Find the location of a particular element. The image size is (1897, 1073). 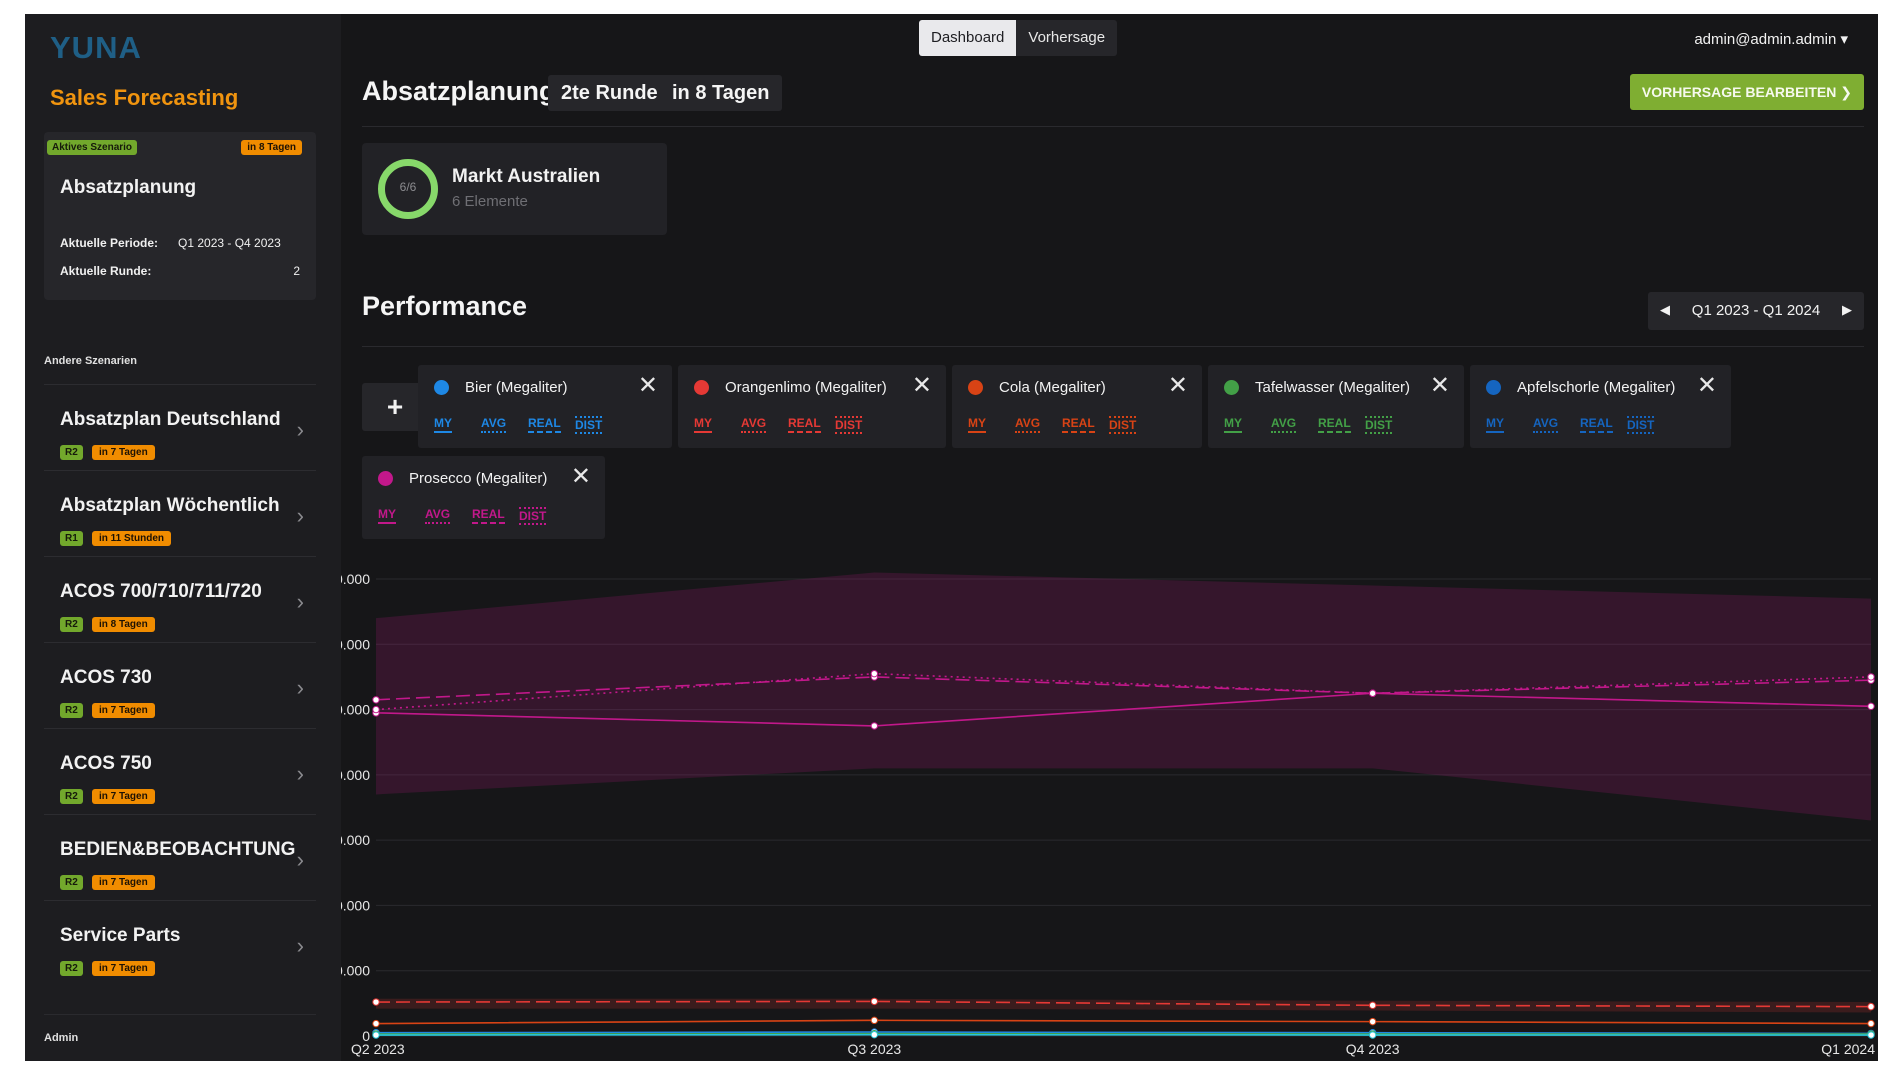

brand-logo: YUNA is located at coordinates (96, 48).